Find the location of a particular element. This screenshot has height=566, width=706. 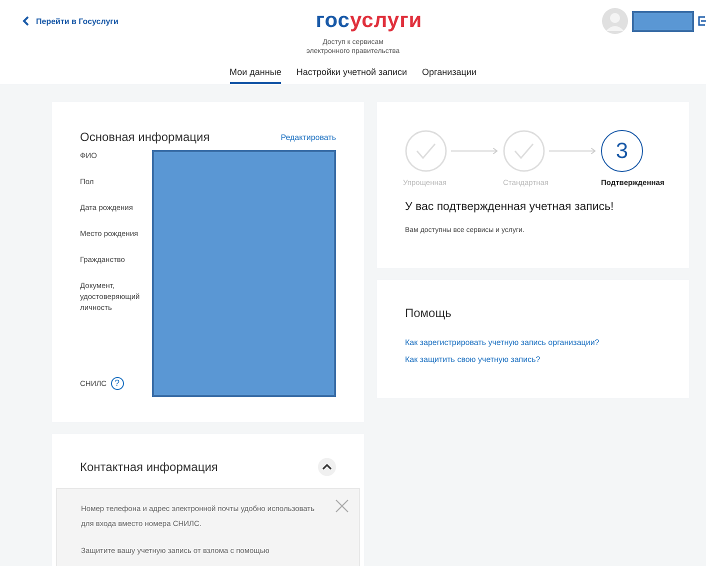

tab: Мои данные is located at coordinates (256, 74).